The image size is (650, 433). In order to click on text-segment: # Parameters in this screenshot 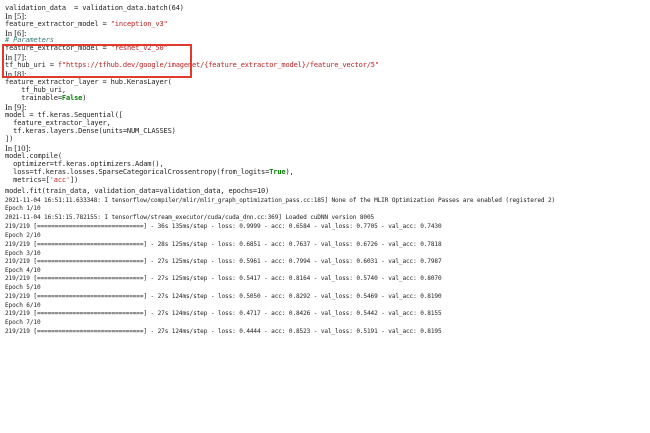, I will do `click(29, 40)`.